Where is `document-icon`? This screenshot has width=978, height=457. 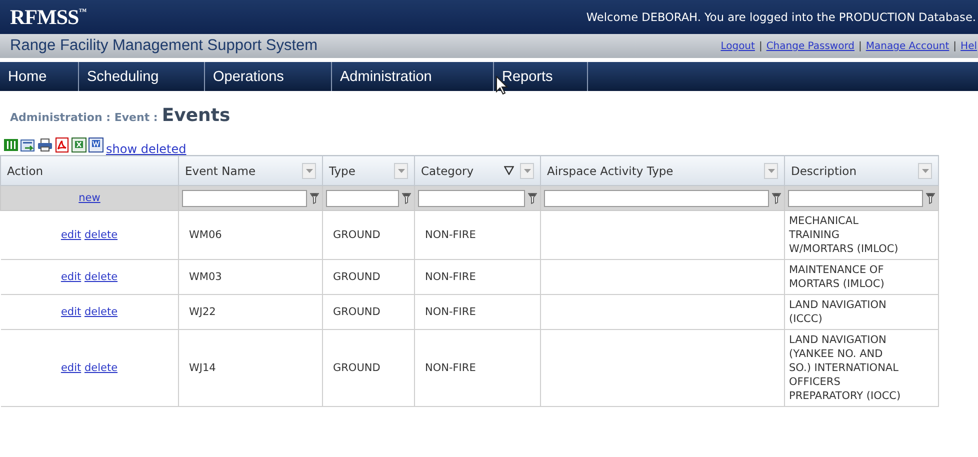
document-icon is located at coordinates (96, 145).